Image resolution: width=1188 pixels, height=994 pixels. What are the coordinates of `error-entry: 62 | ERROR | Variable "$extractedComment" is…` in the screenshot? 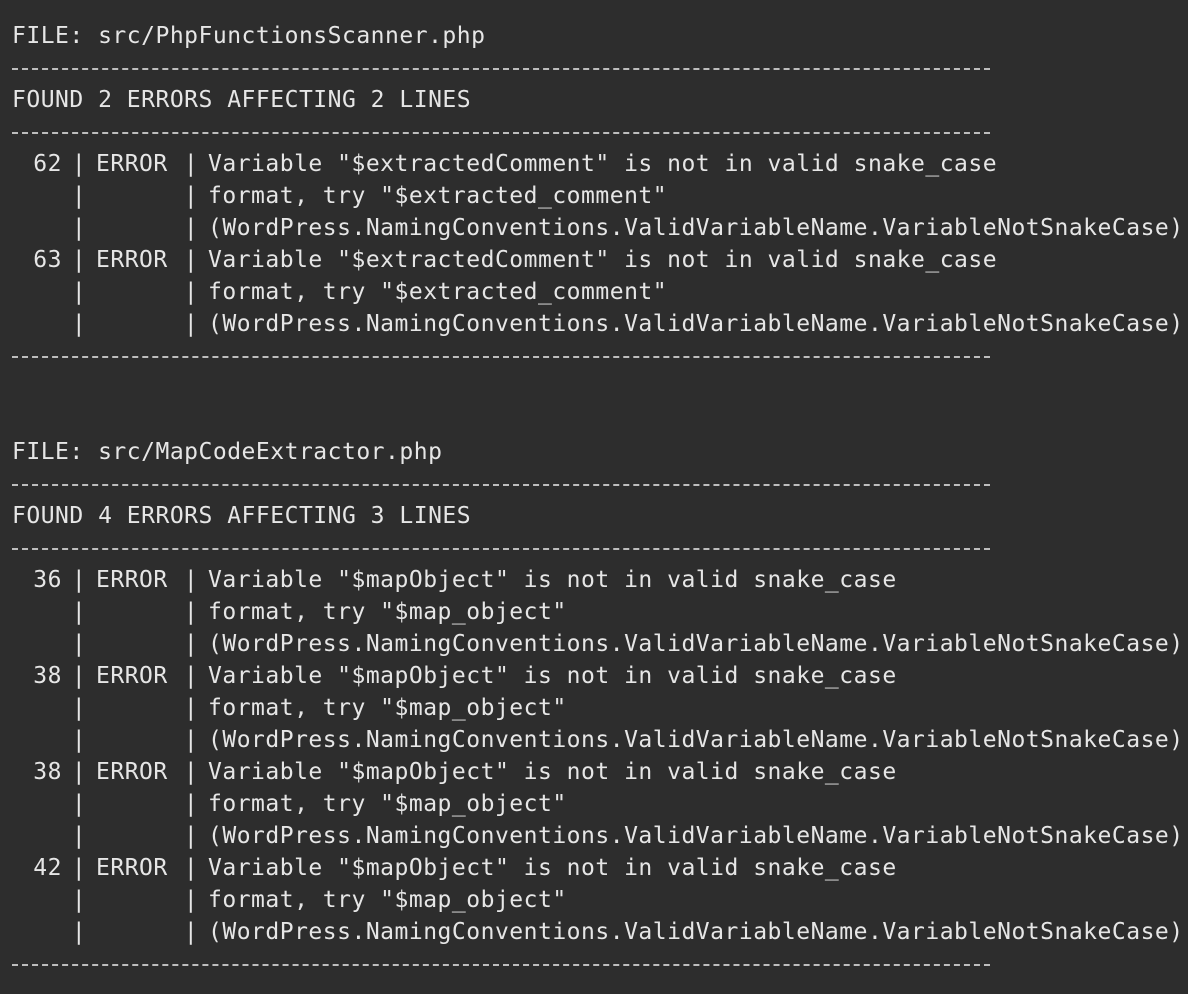 It's located at (600, 196).